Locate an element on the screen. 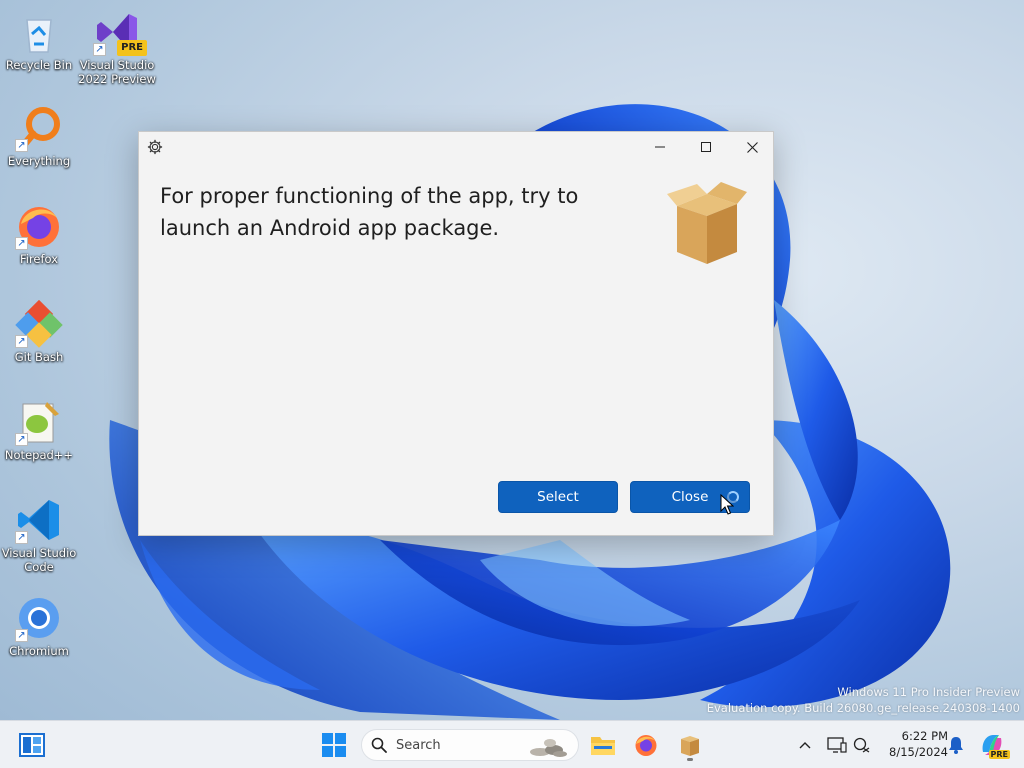 The image size is (1024, 768). widgets-icon is located at coordinates (32, 745).